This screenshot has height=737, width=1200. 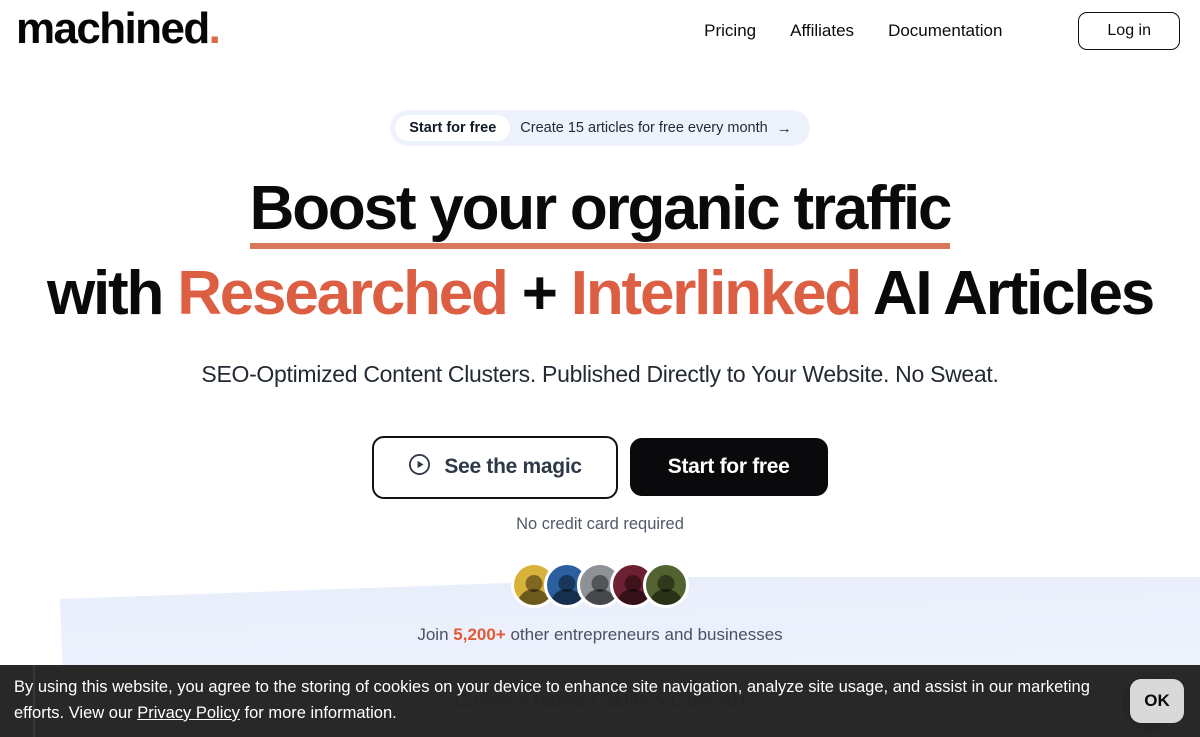 What do you see at coordinates (435, 634) in the screenshot?
I see `social-proof-prefix: Join` at bounding box center [435, 634].